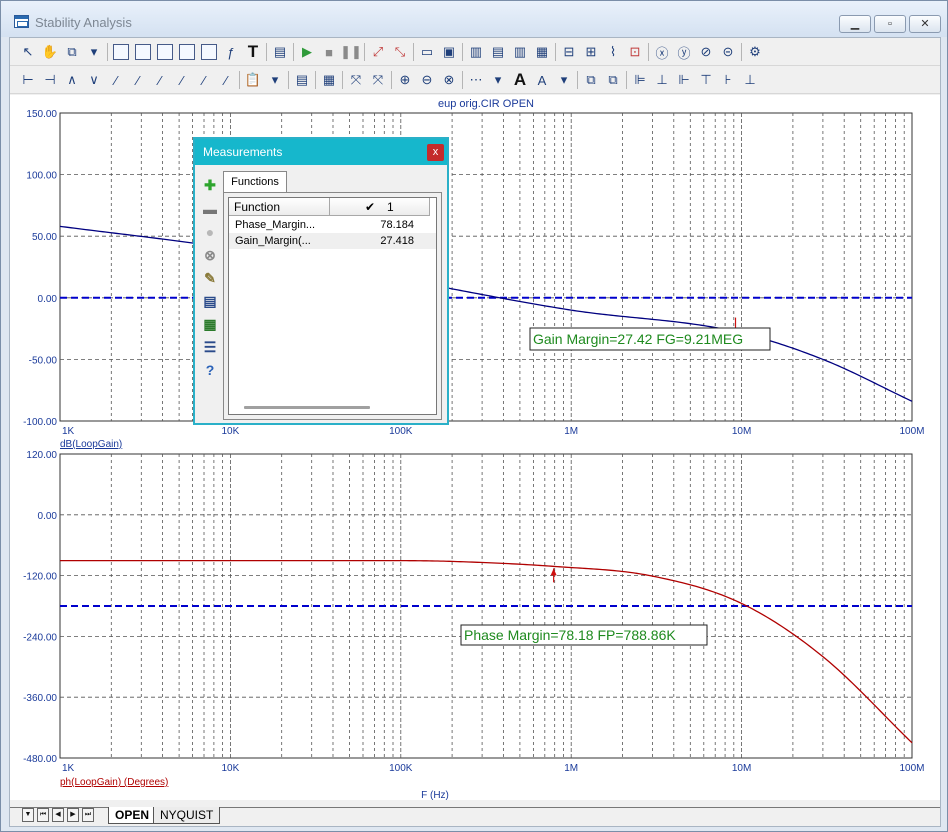 The width and height of the screenshot is (948, 832). I want to click on numbers-icon: ▦, so click(329, 80).